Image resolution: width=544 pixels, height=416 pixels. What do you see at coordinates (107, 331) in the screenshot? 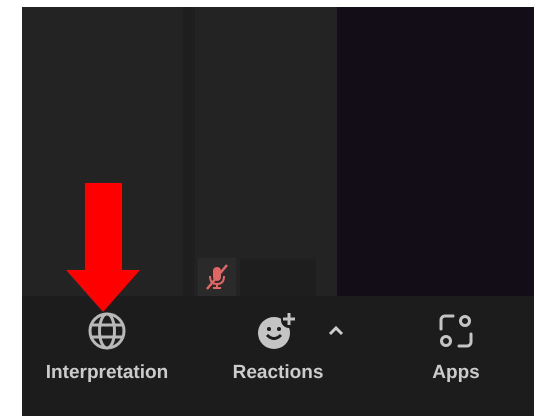
I see `globe-icon` at bounding box center [107, 331].